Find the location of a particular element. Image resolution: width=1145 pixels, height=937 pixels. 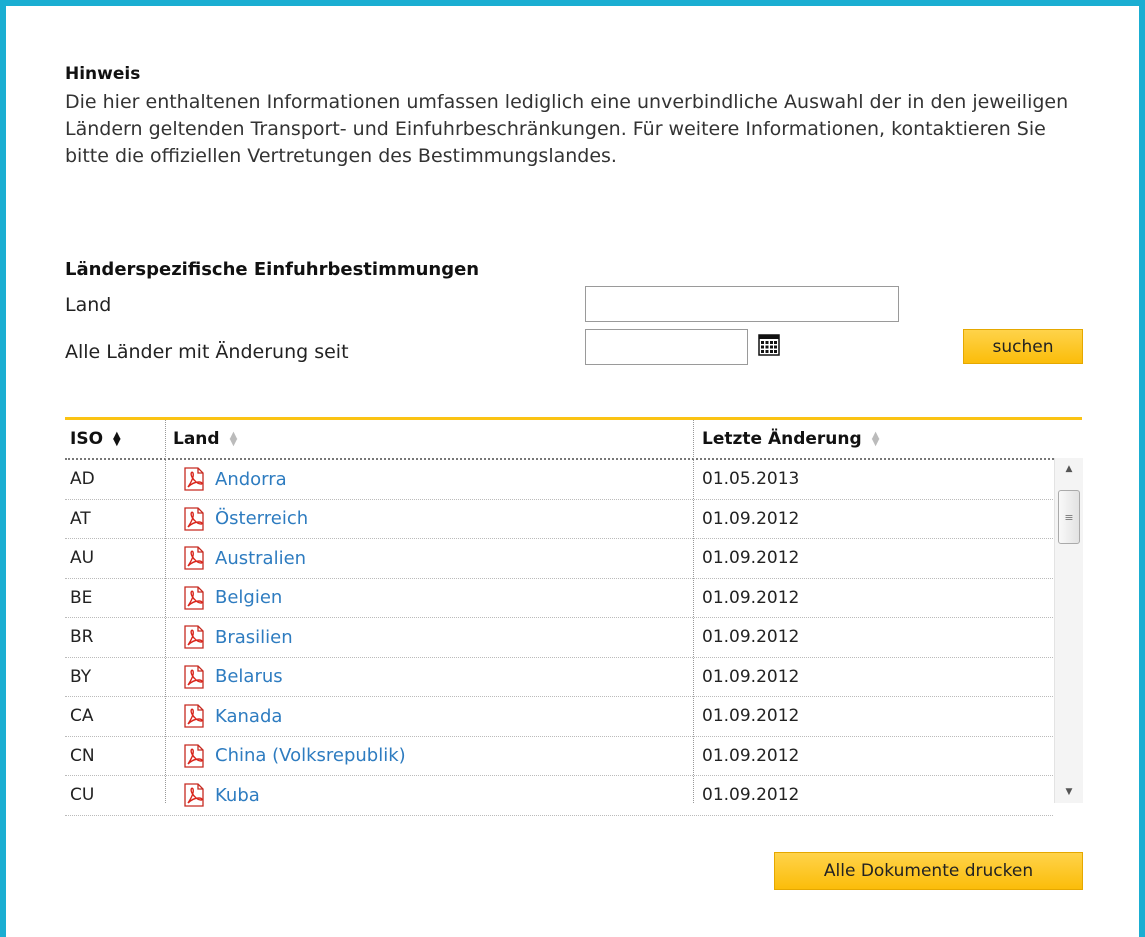

column-header-last-change-label: Letzte Änderung is located at coordinates (782, 439).